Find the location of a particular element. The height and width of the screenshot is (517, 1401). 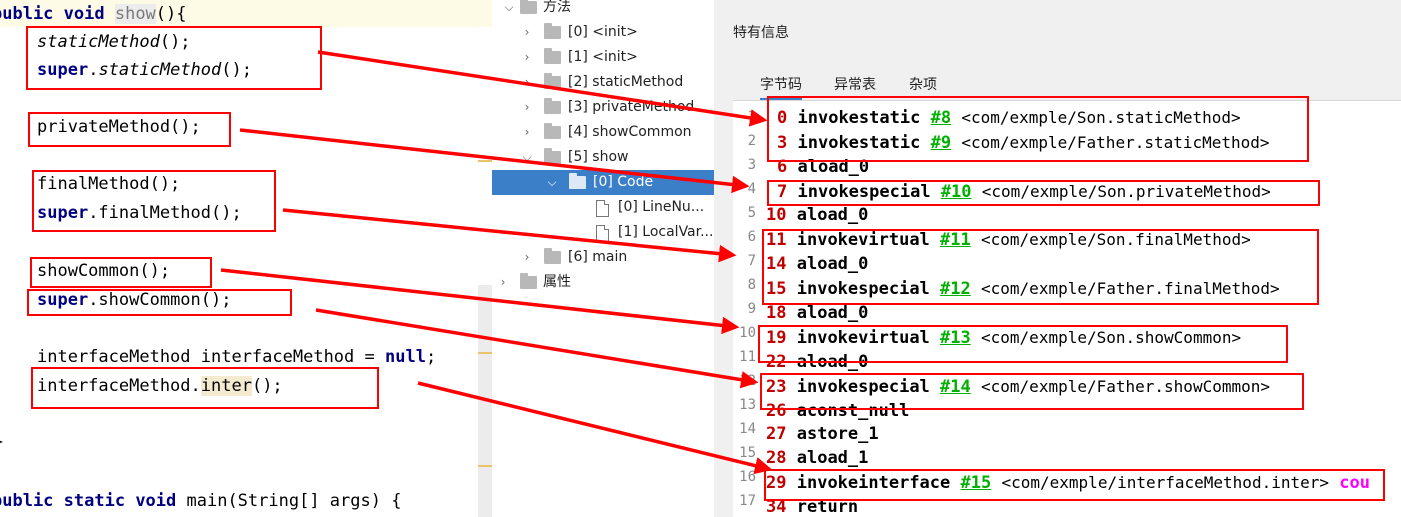

bytecode-line-number: 9 is located at coordinates (751, 309).